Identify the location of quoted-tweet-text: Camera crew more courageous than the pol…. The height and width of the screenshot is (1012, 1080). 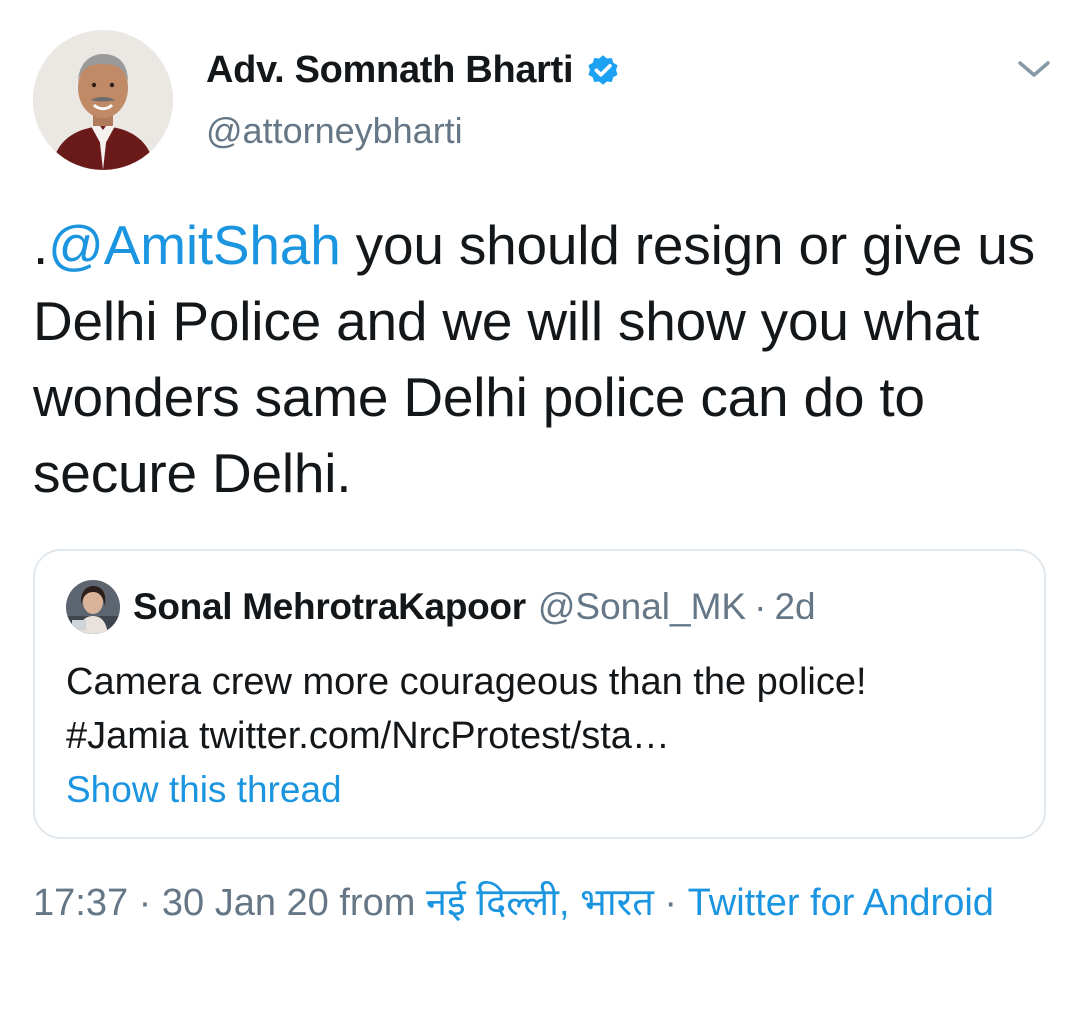
(541, 709).